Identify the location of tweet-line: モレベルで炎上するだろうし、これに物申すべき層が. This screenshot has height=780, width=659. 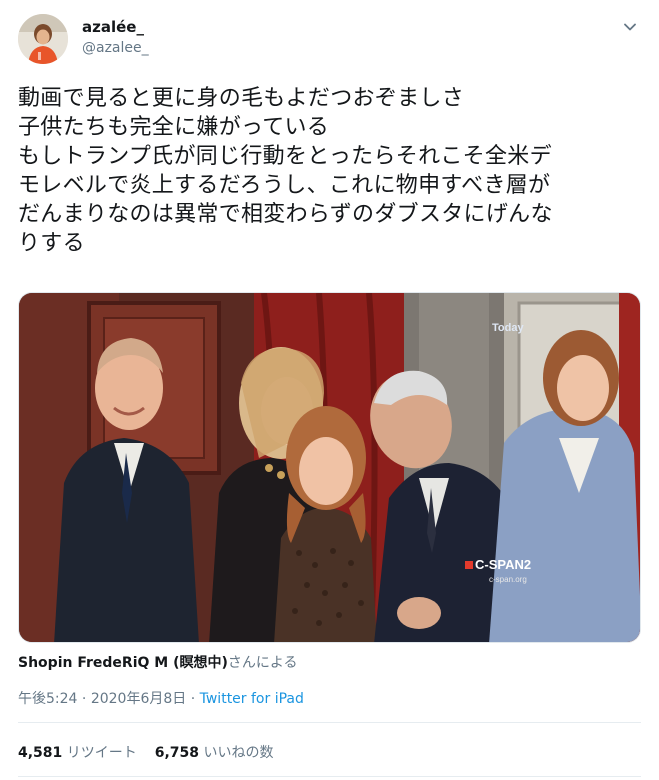
(284, 185).